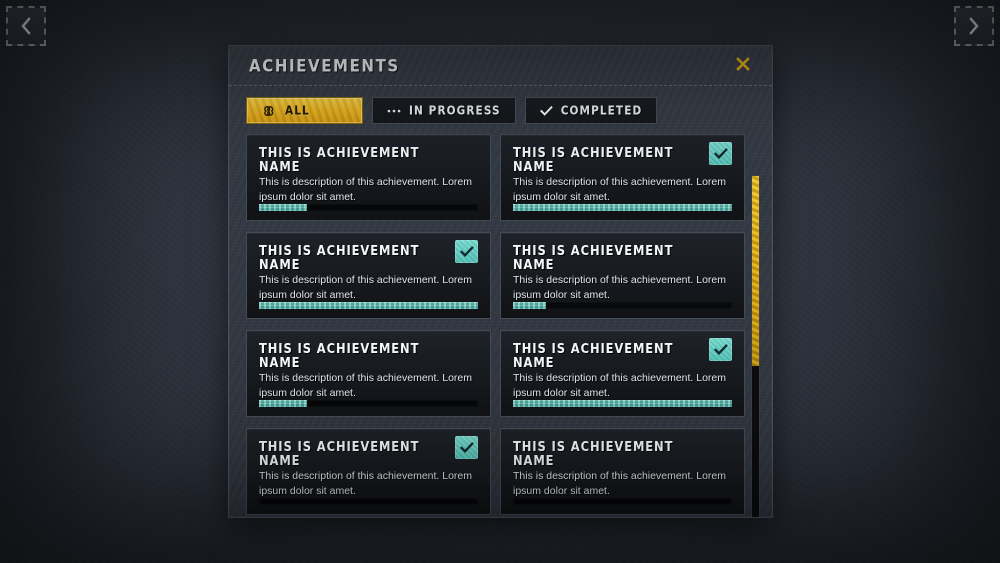  What do you see at coordinates (601, 110) in the screenshot?
I see `tab-completed-label: COMPLETED` at bounding box center [601, 110].